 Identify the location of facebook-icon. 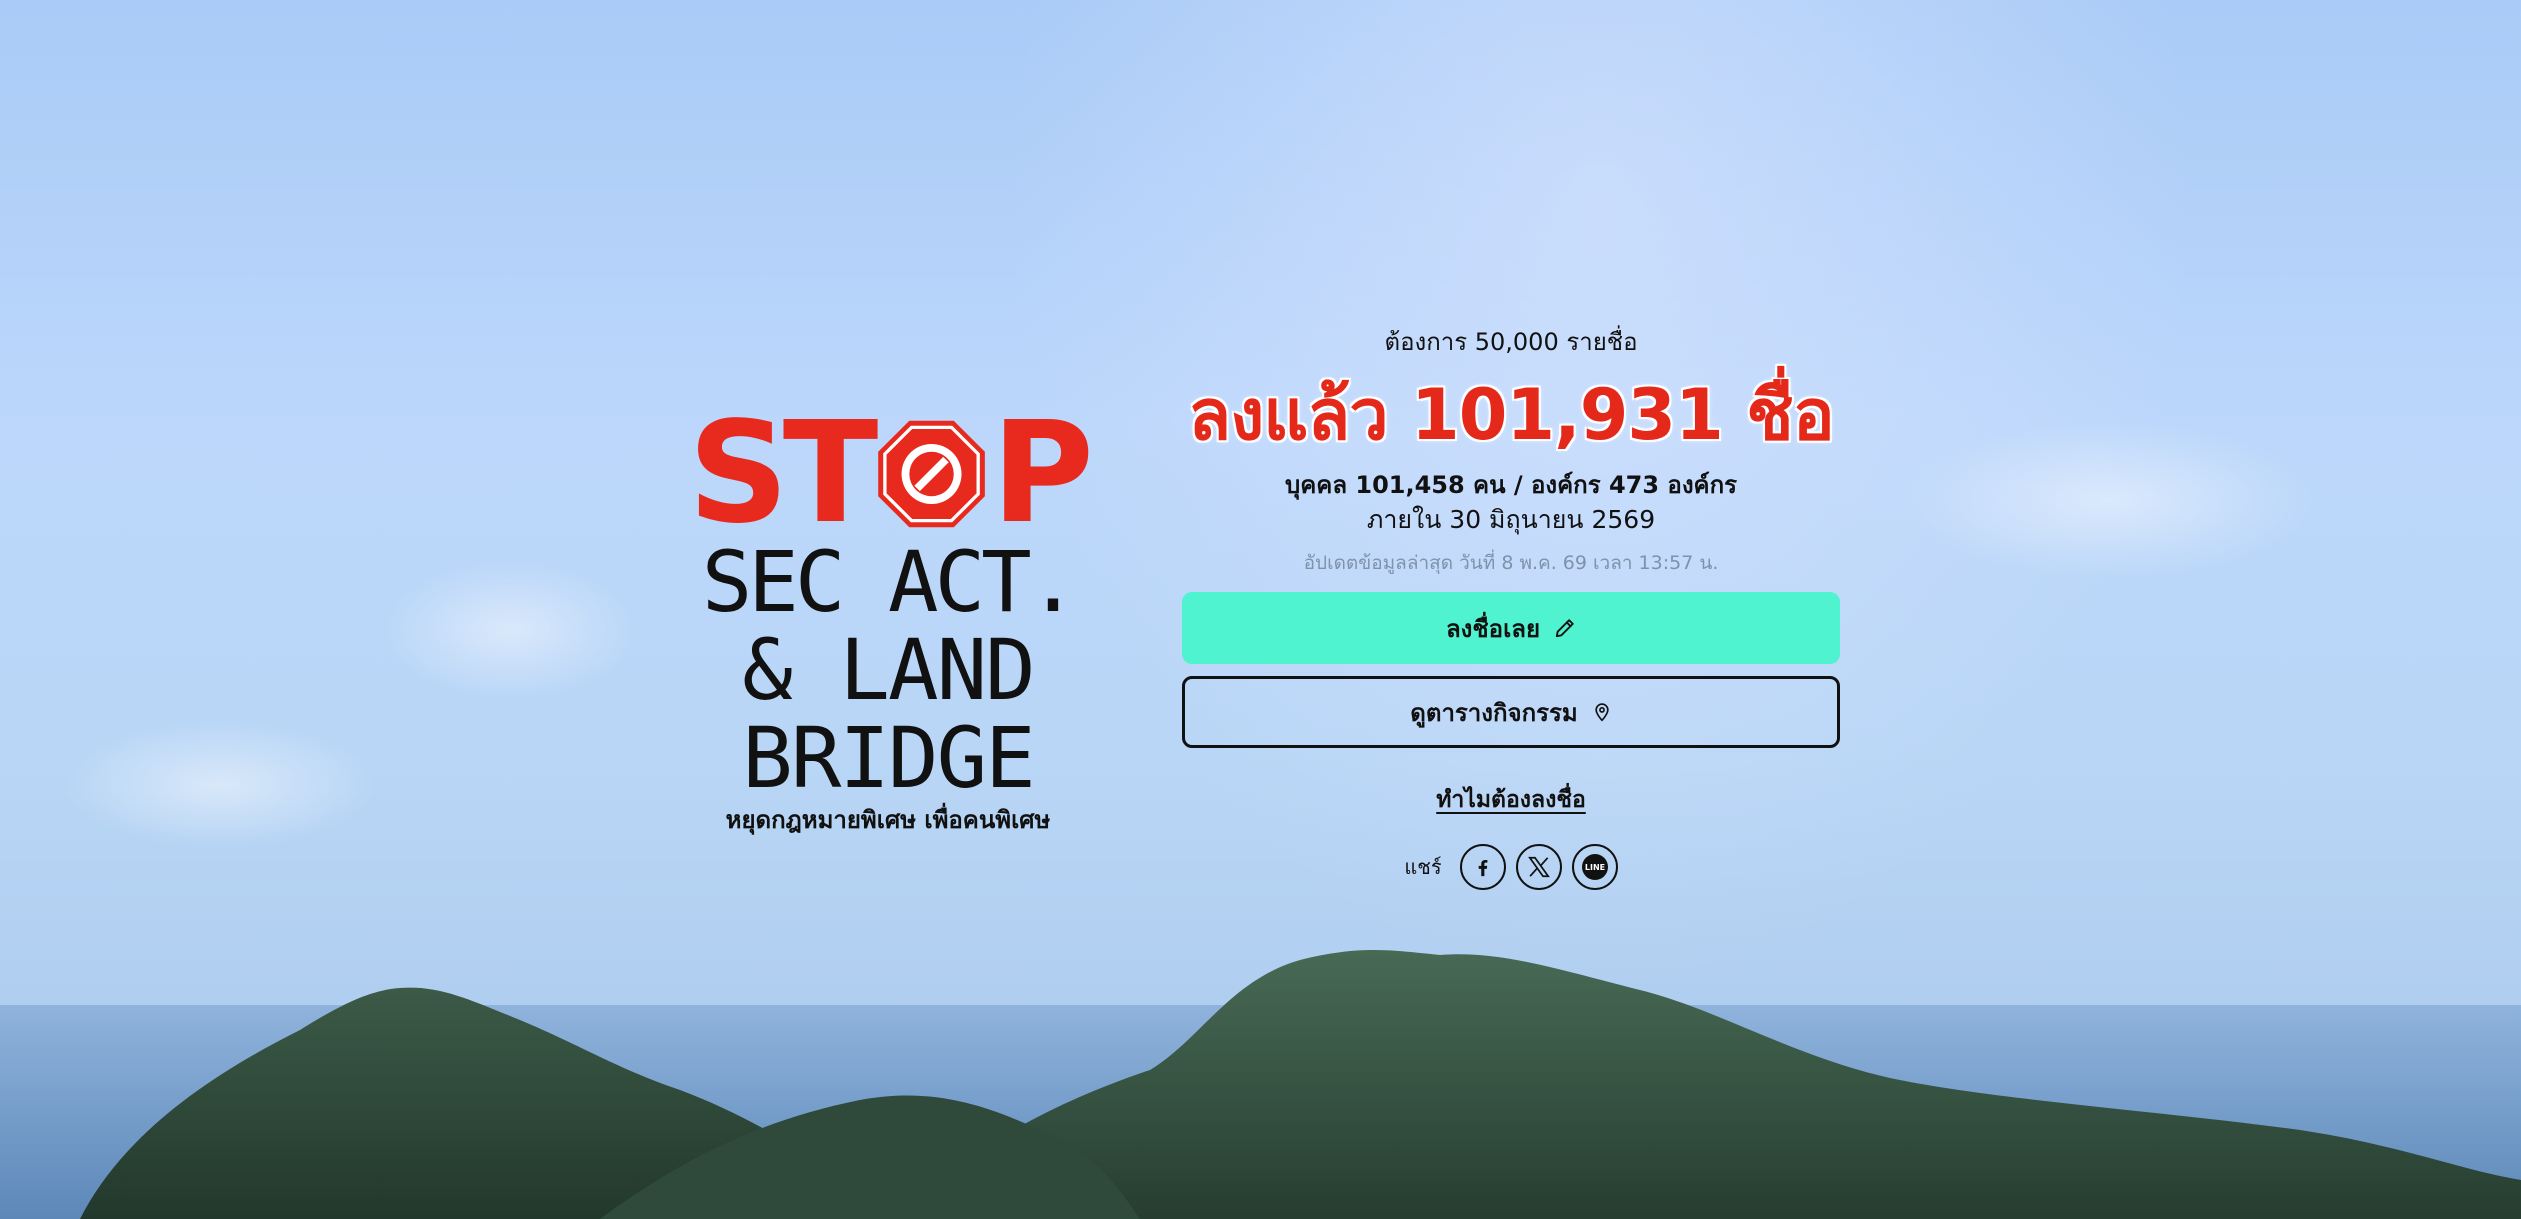
(1483, 868).